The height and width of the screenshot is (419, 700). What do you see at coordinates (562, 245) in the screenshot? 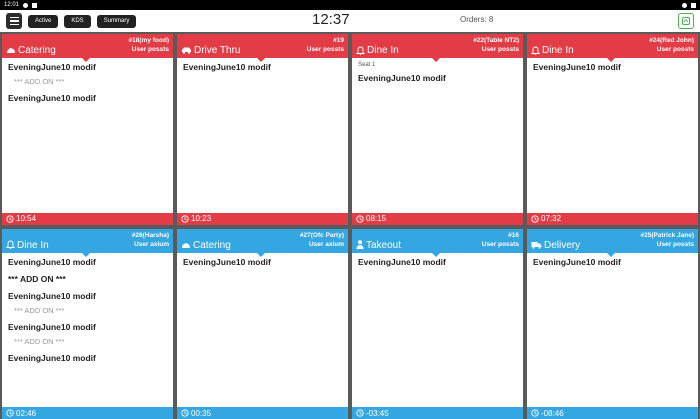
I see `order-type-label: Delivery` at bounding box center [562, 245].